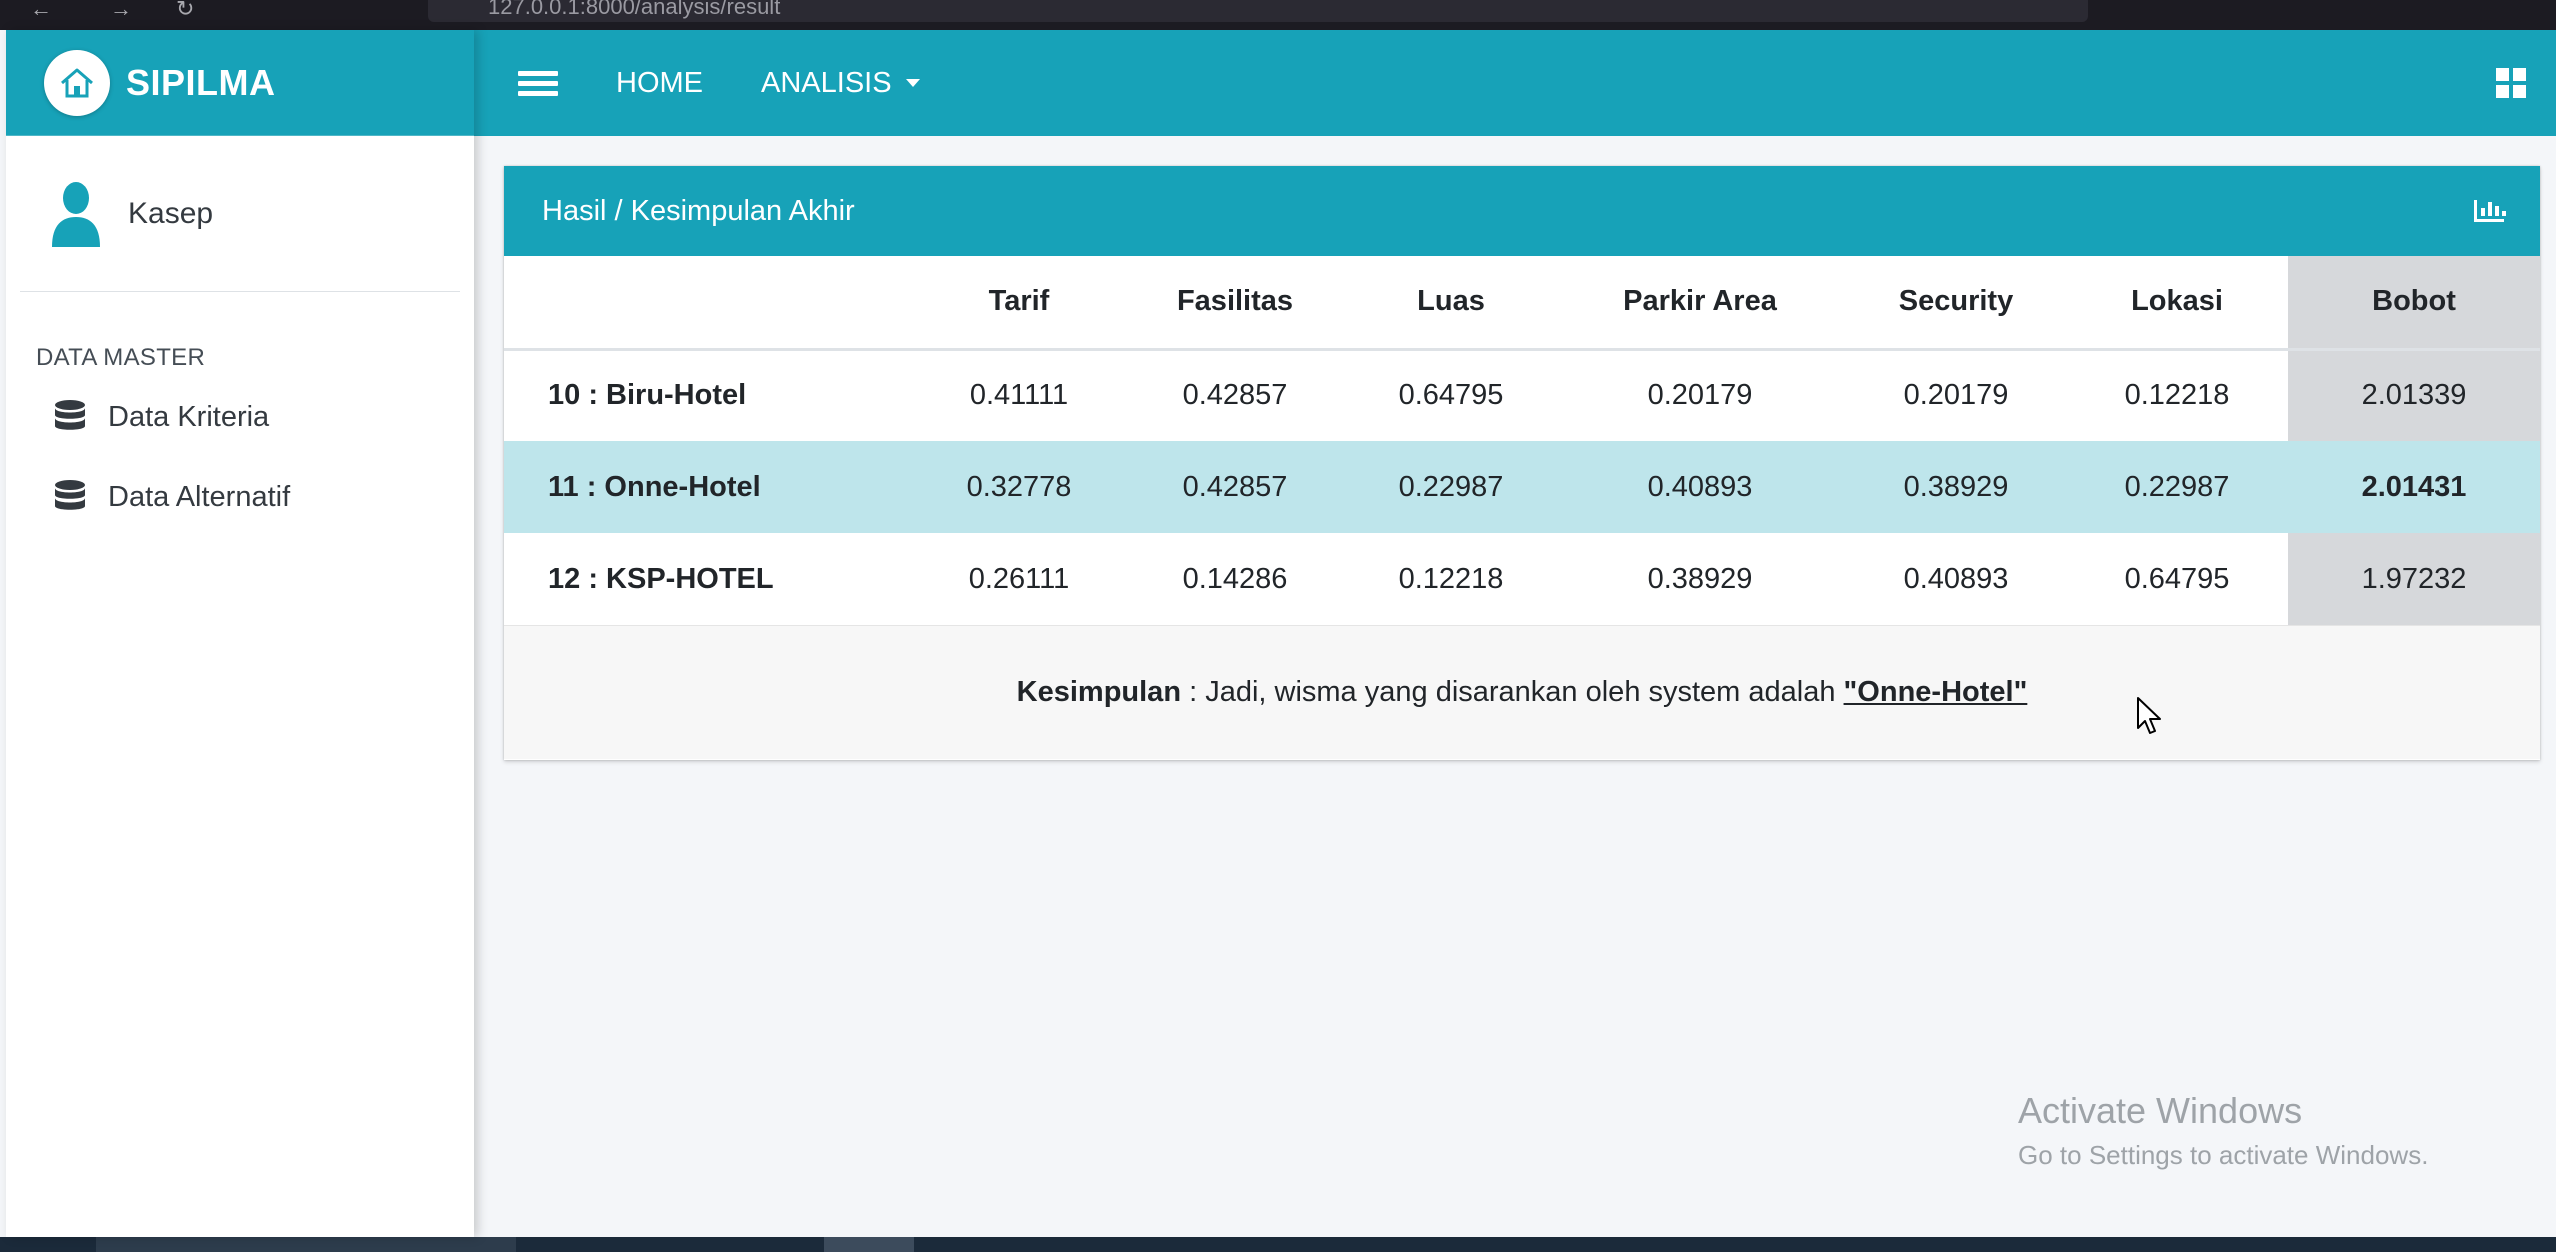  What do you see at coordinates (538, 83) in the screenshot?
I see `hamburger-icon` at bounding box center [538, 83].